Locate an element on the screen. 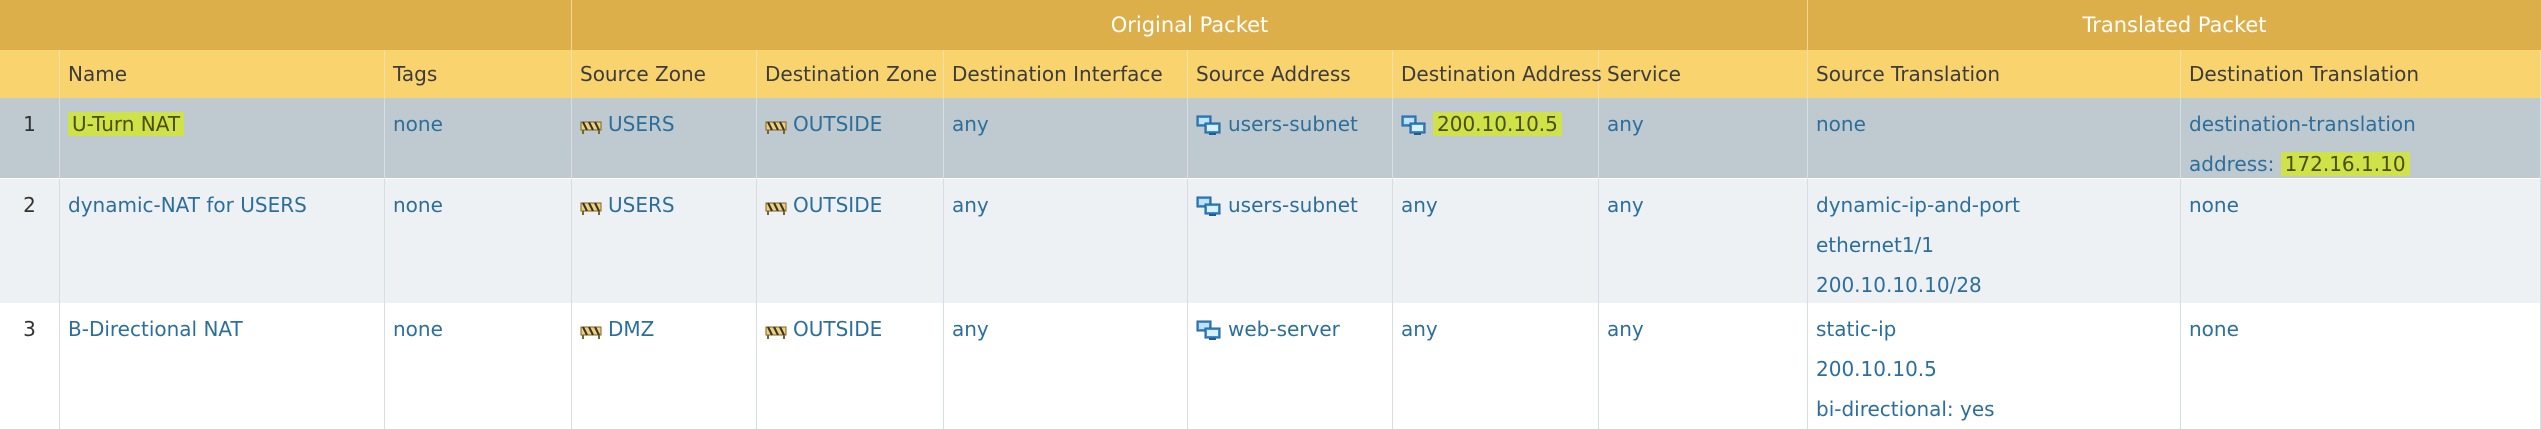 The width and height of the screenshot is (2541, 429). group-header-translated-packet: Translated Packet is located at coordinates (2174, 25).